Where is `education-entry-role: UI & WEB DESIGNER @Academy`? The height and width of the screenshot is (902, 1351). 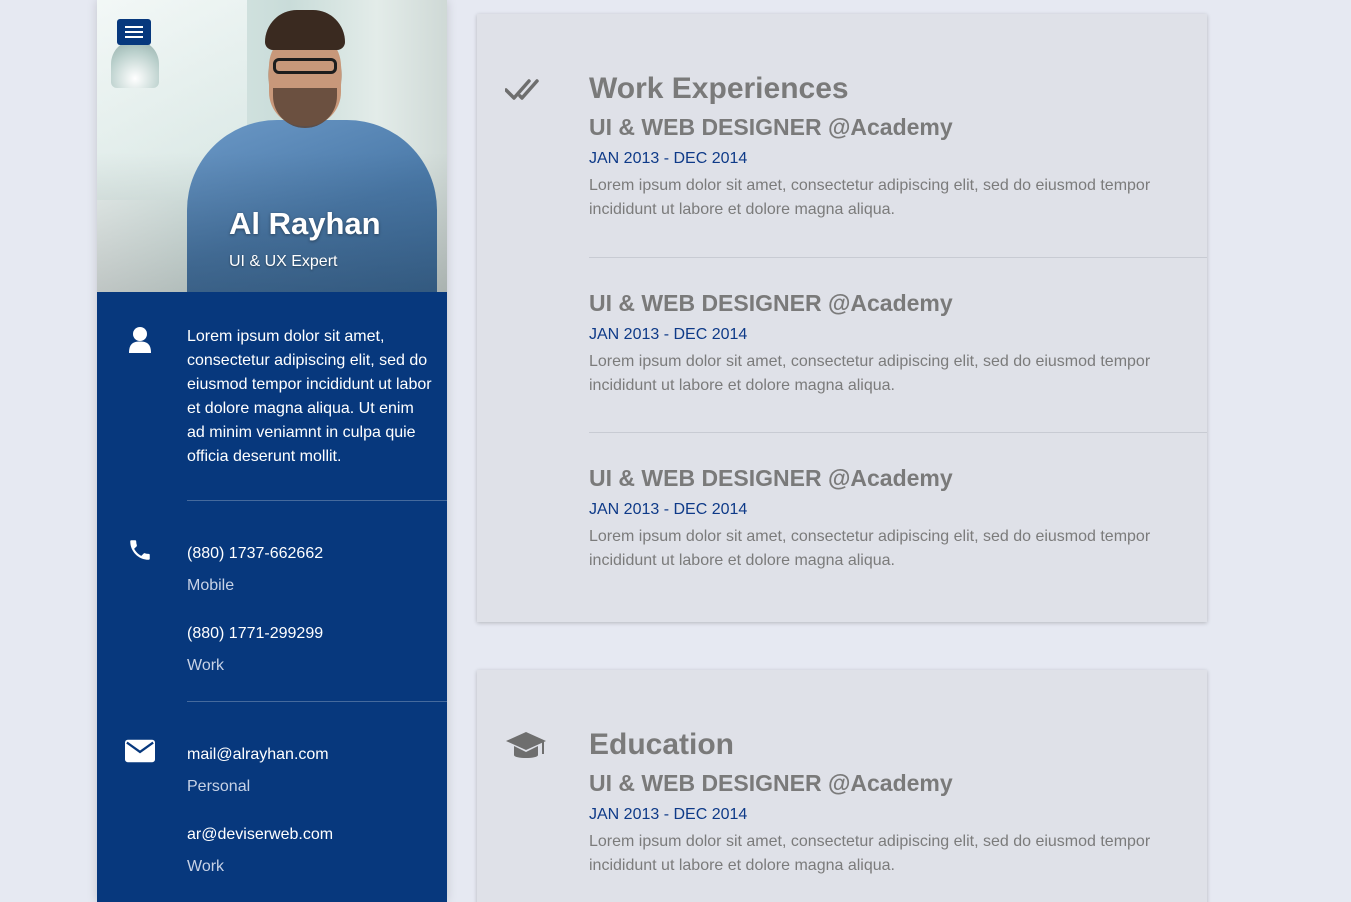 education-entry-role: UI & WEB DESIGNER @Academy is located at coordinates (771, 783).